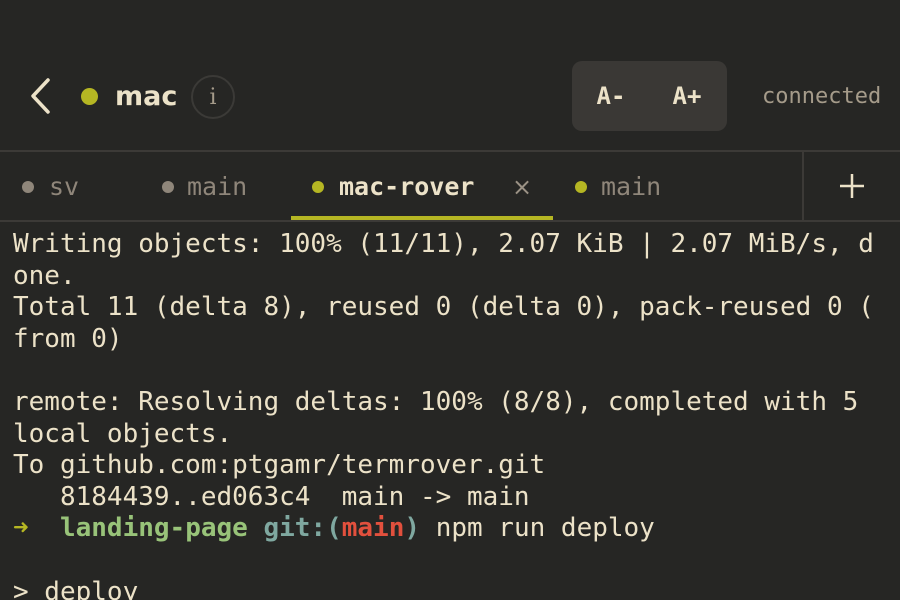 This screenshot has width=900, height=600. Describe the element at coordinates (545, 528) in the screenshot. I see `prompt-command: npm run deploy` at that location.